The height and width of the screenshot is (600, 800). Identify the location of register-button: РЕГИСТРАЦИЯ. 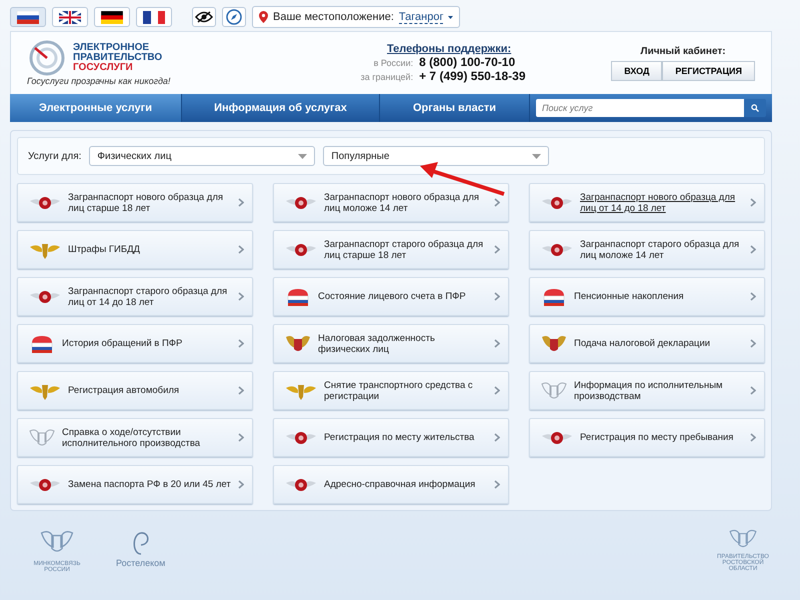
(708, 70).